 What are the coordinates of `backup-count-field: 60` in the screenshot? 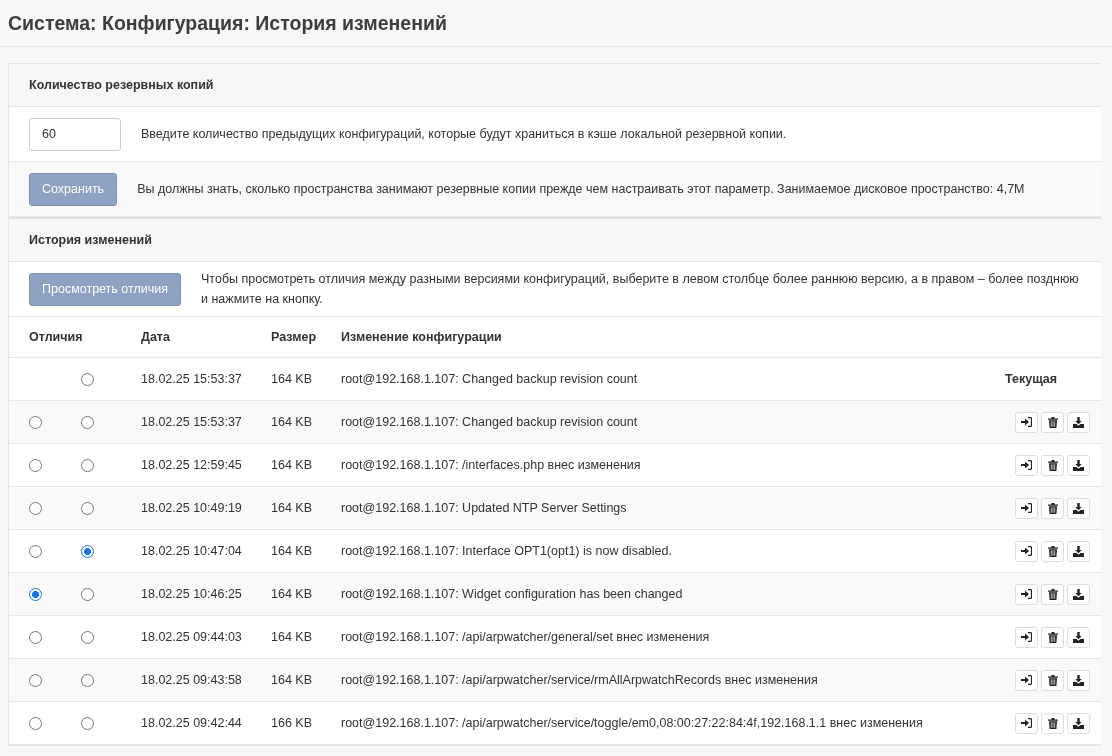 It's located at (75, 134).